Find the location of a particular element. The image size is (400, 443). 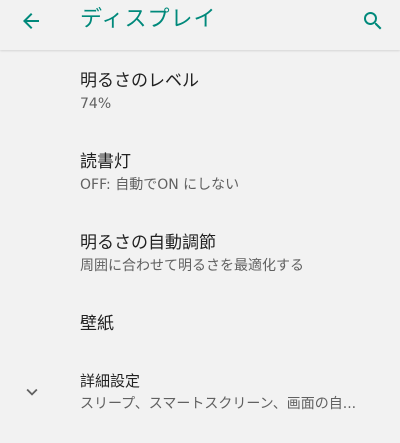

brightness-level-summary: 74% is located at coordinates (96, 104).